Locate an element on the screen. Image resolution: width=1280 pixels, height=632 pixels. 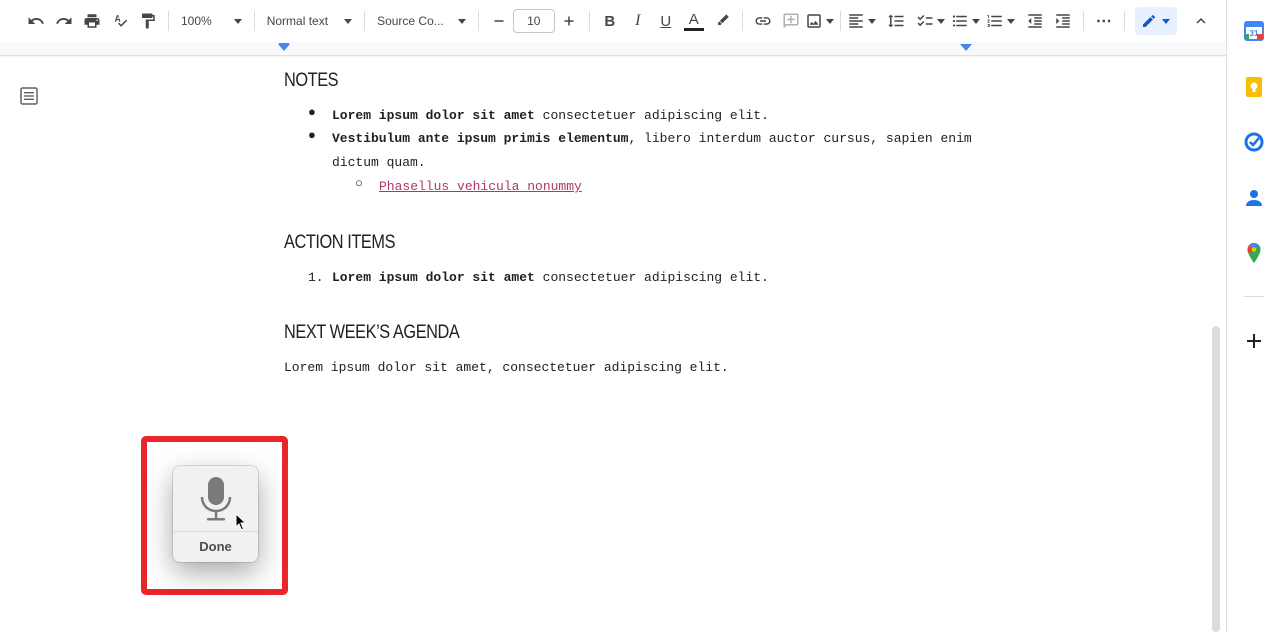
maps-app-button is located at coordinates (1254, 253).